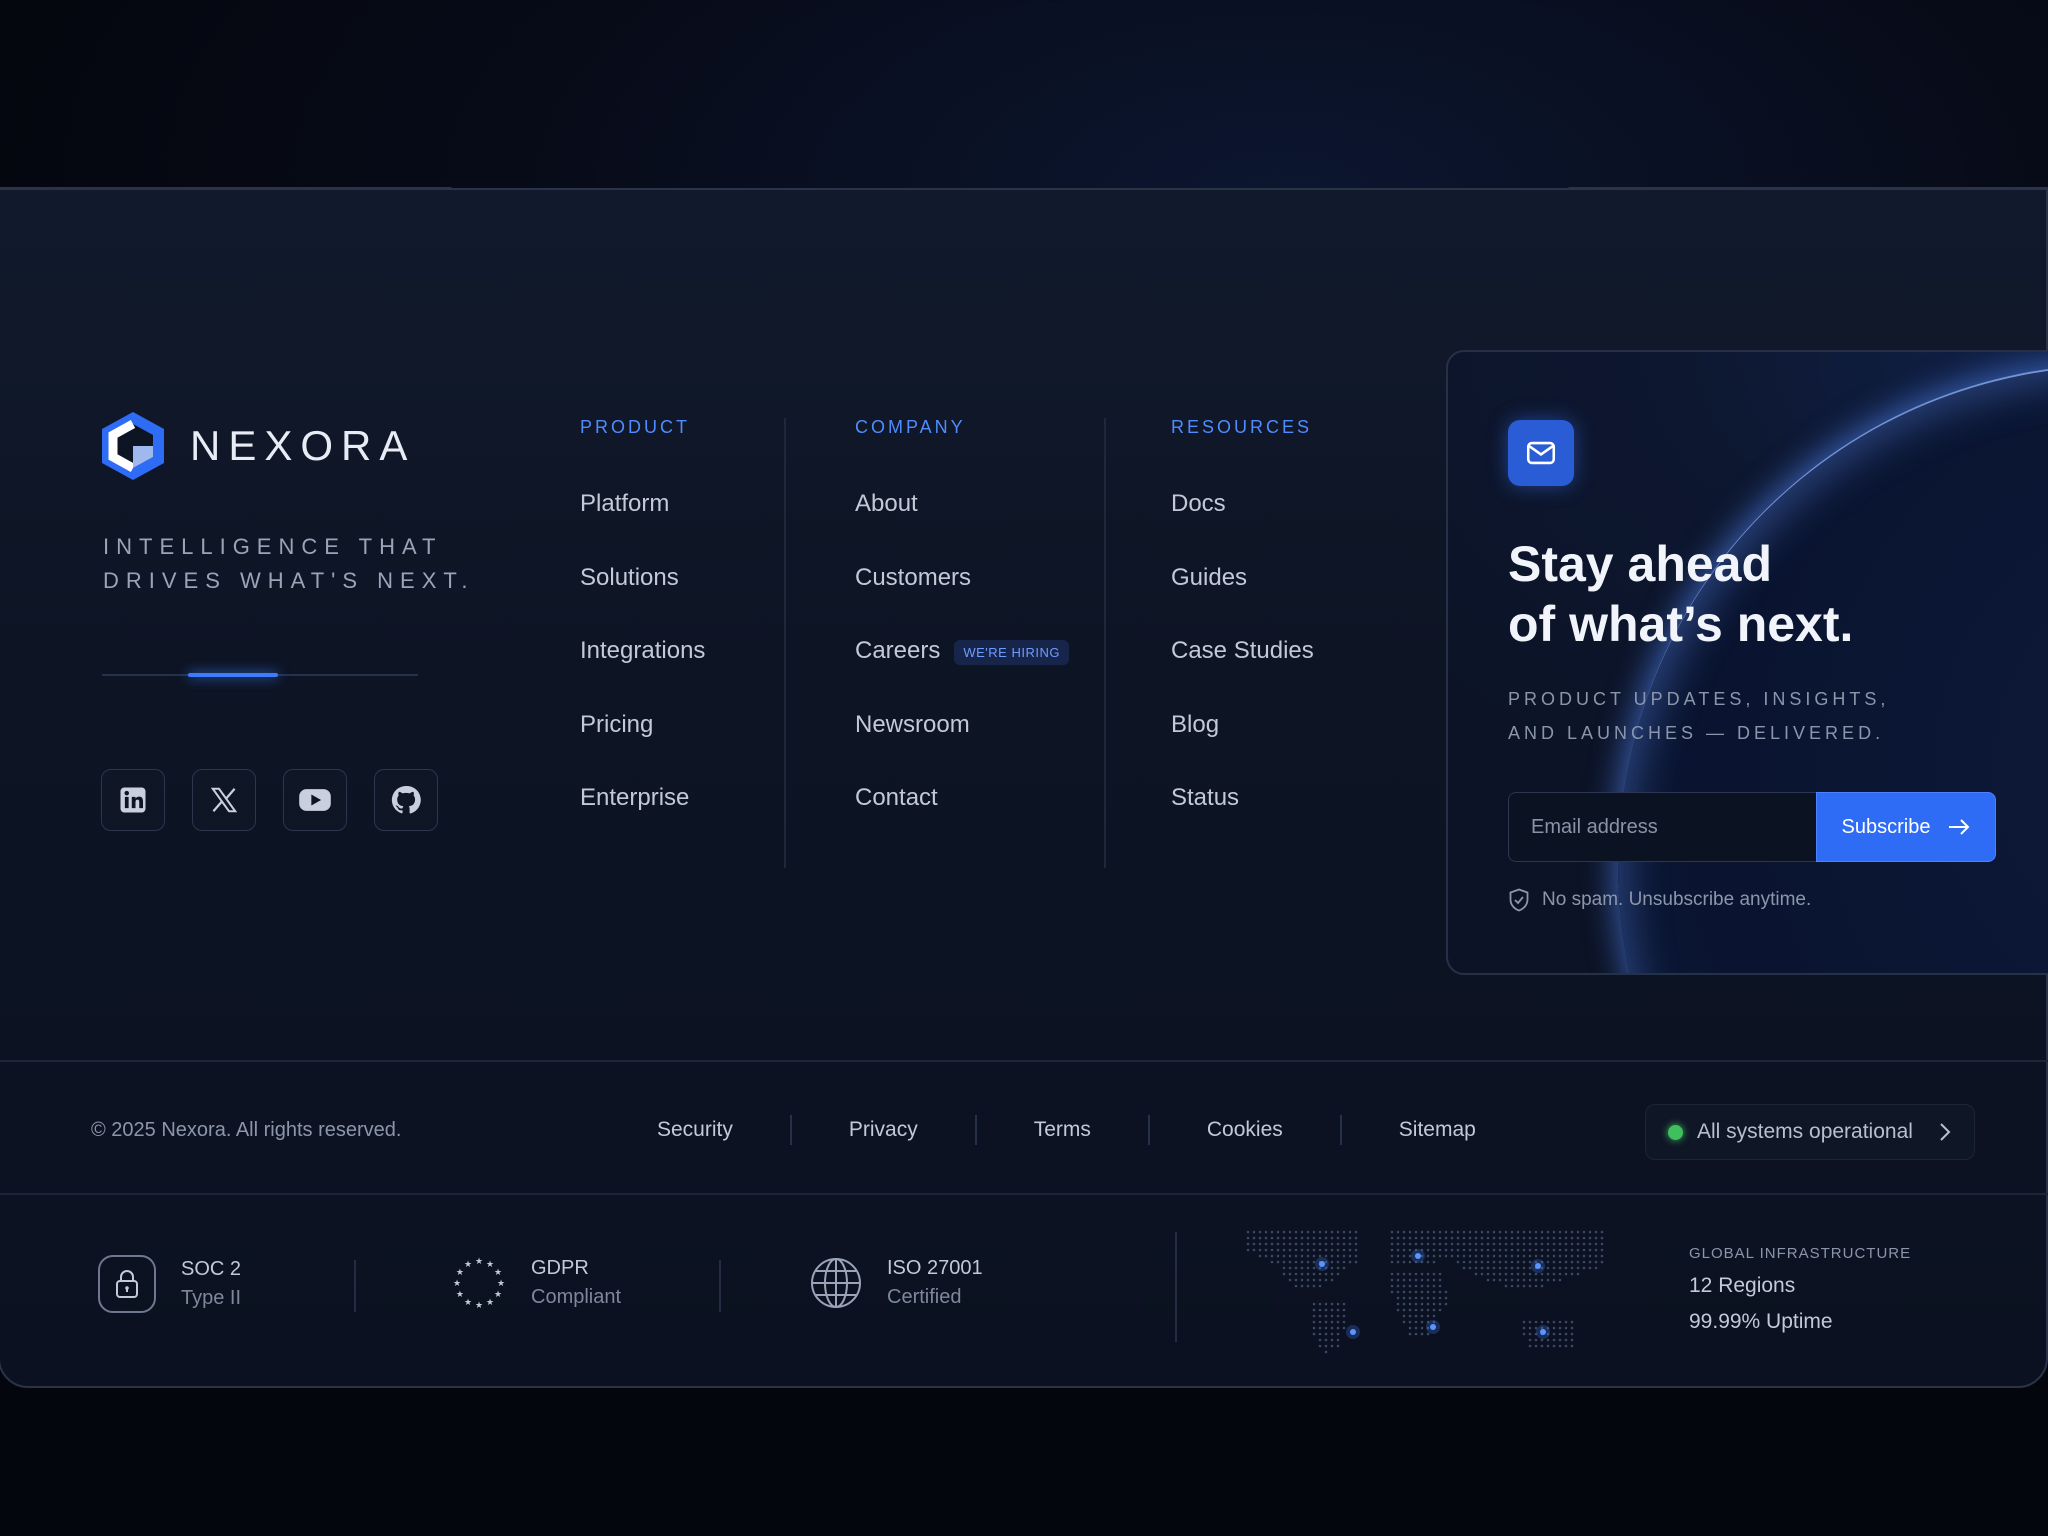  Describe the element at coordinates (1011, 652) in the screenshot. I see `hiring-badge: WE'RE HIRING` at that location.